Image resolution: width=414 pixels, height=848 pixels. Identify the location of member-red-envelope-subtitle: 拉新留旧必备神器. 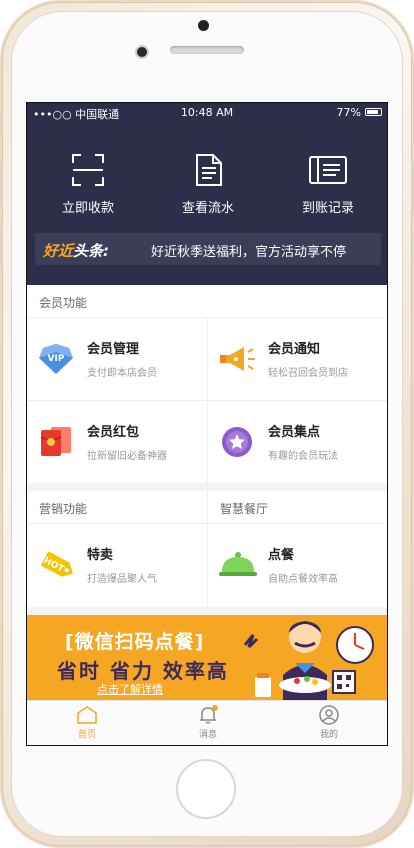
(127, 456).